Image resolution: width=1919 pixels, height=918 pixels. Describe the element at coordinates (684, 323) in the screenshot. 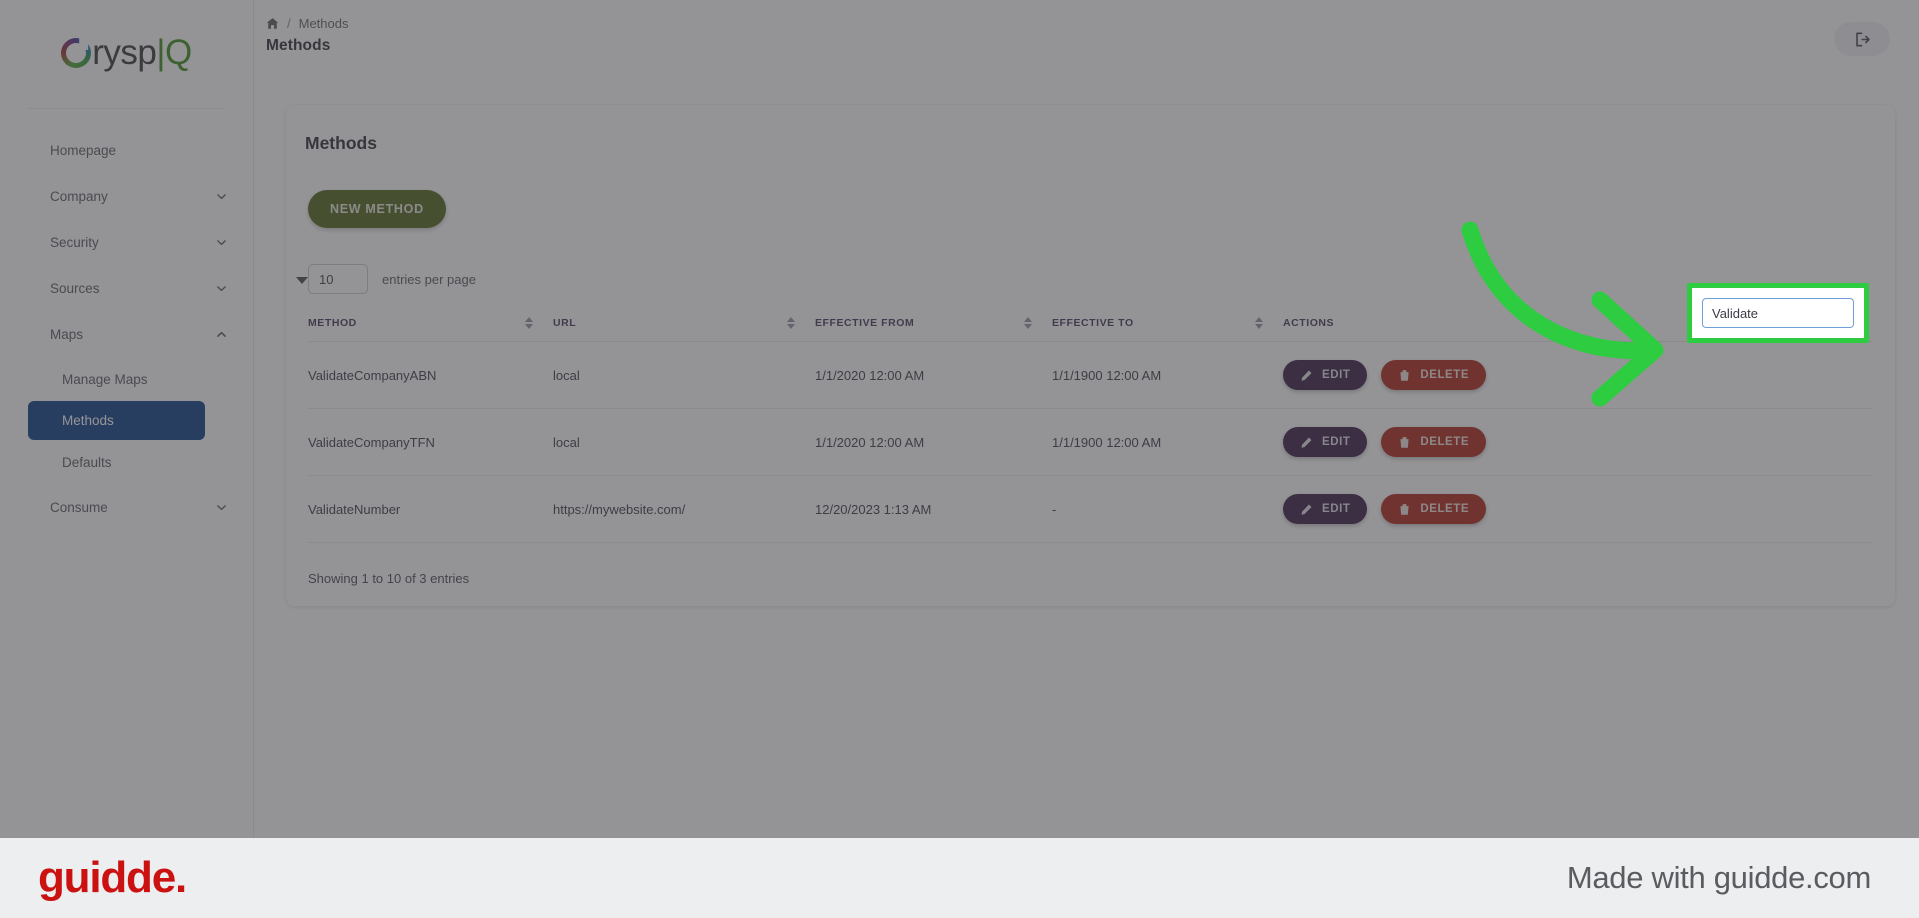

I see `column-header-url: URL` at that location.